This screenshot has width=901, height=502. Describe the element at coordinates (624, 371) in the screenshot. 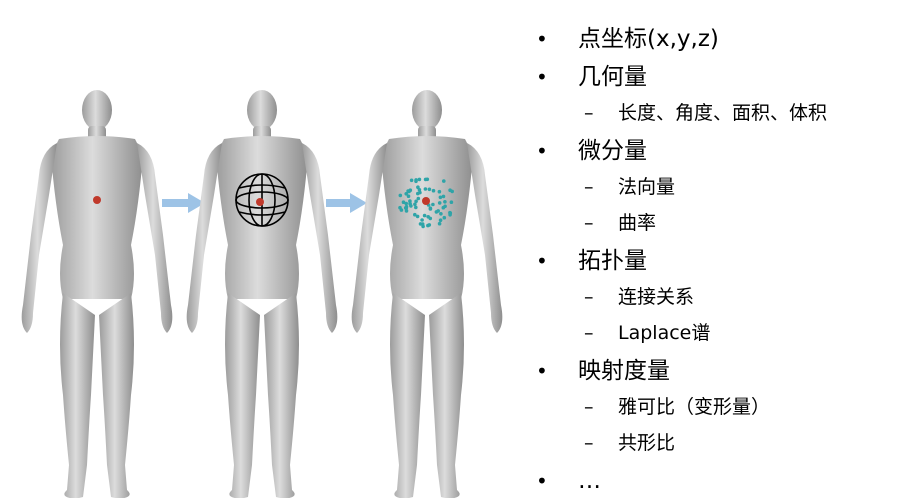

I see `bullet-text: 映射度量` at that location.